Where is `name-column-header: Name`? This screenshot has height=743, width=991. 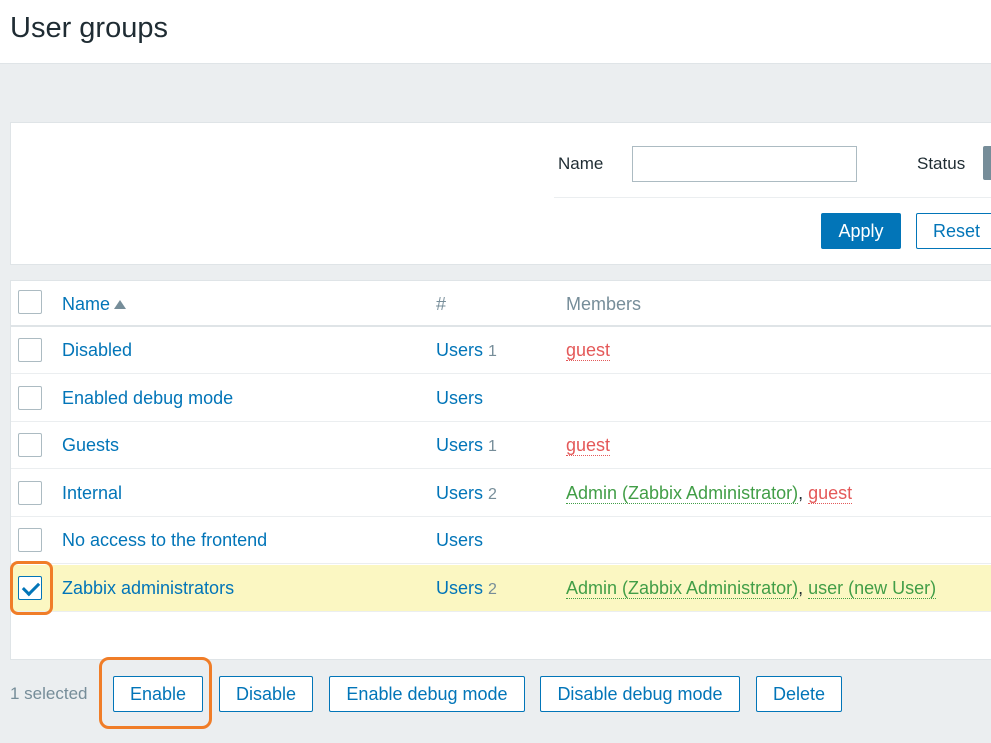 name-column-header: Name is located at coordinates (94, 304).